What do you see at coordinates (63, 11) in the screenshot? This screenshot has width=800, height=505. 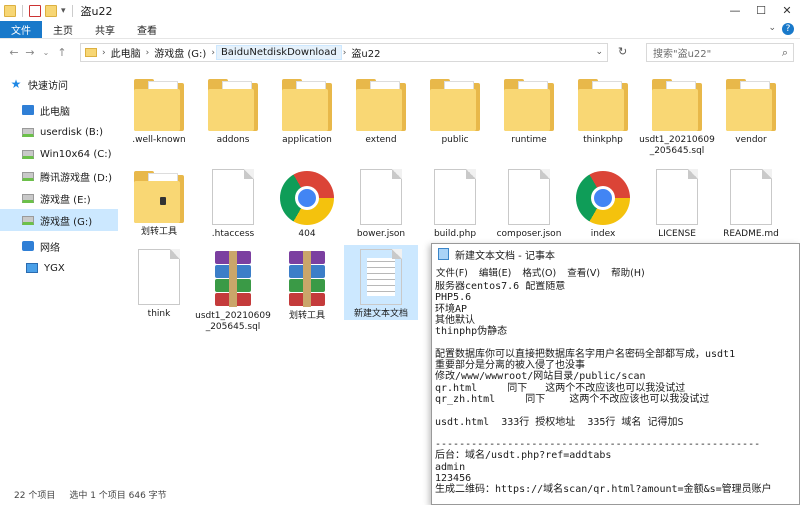 I see `customize-qat-icon: ▾` at bounding box center [63, 11].